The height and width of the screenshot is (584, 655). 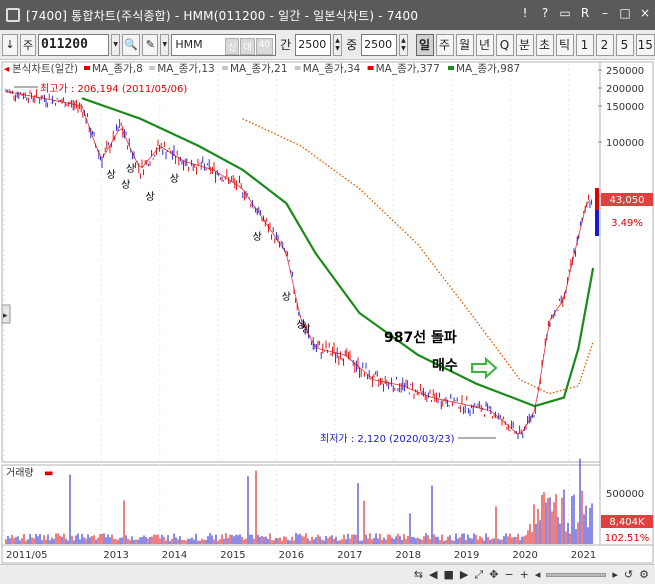 What do you see at coordinates (20, 473) in the screenshot?
I see `volume-title: 거래량` at bounding box center [20, 473].